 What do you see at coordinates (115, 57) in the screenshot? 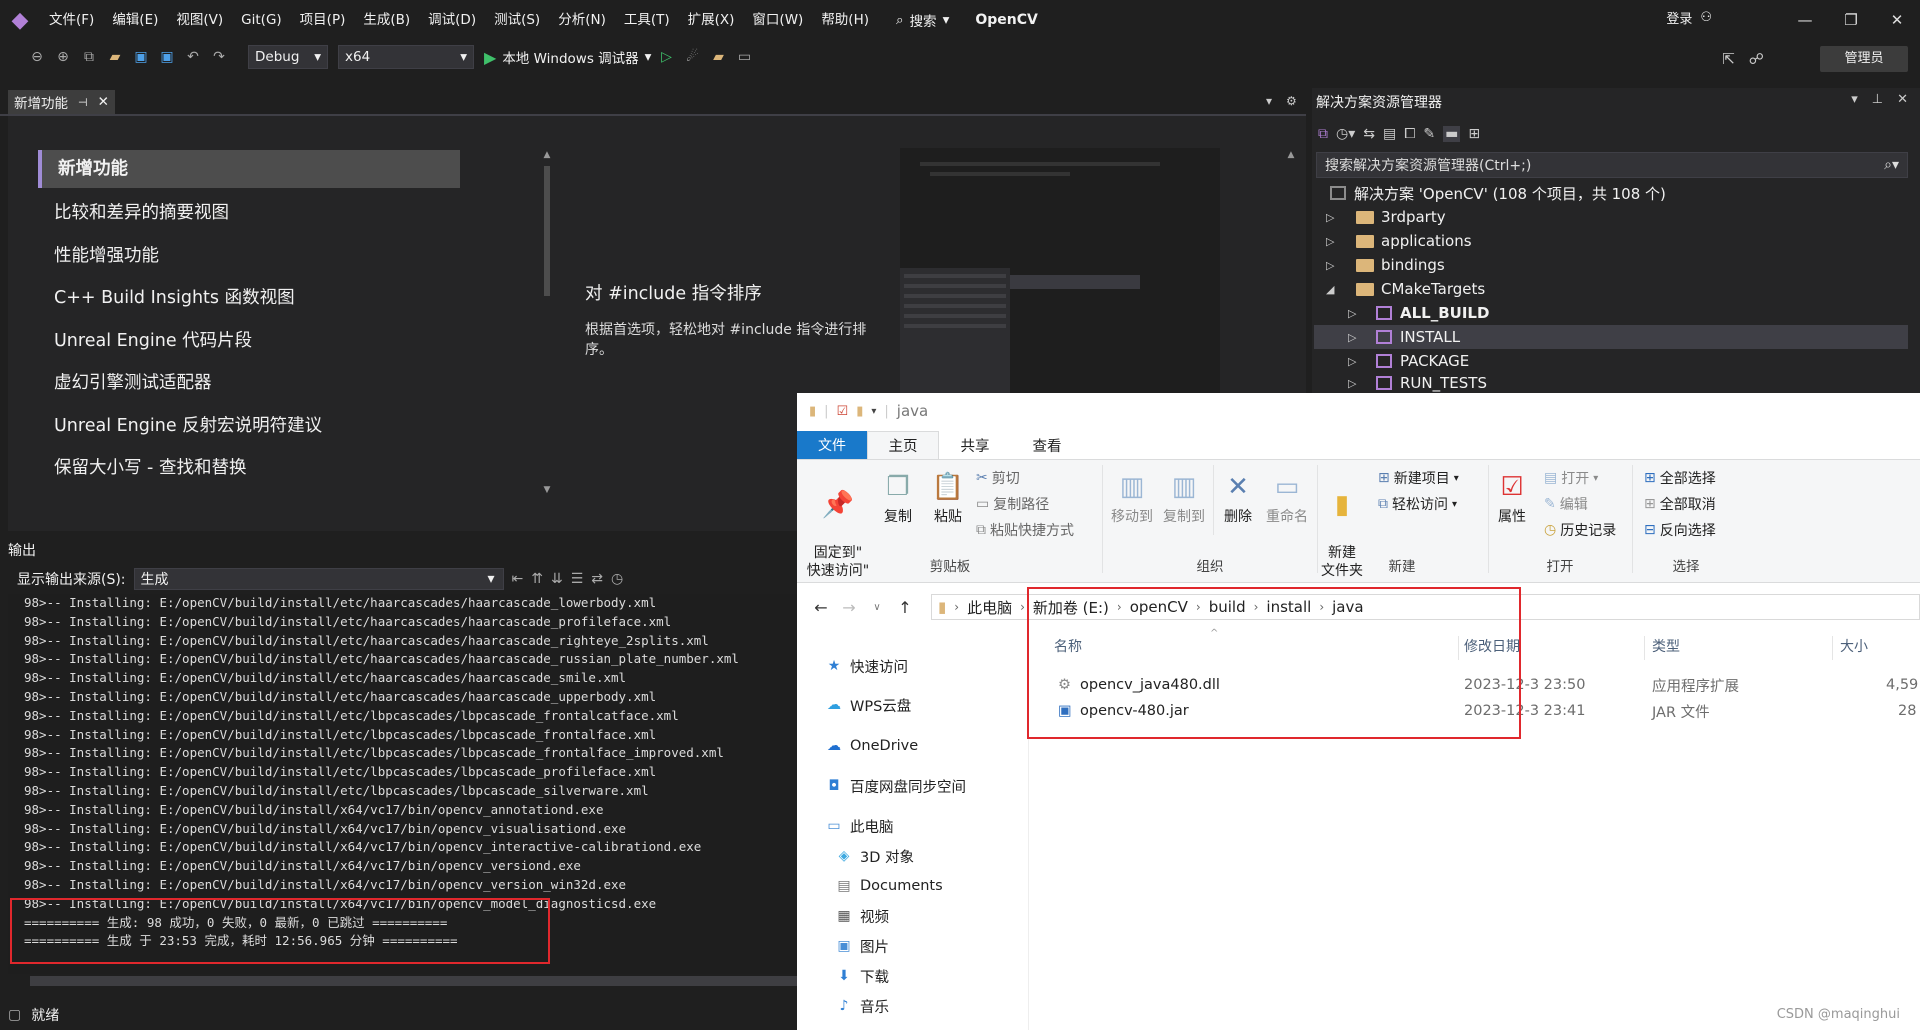
I see `open-icon: ▰` at bounding box center [115, 57].